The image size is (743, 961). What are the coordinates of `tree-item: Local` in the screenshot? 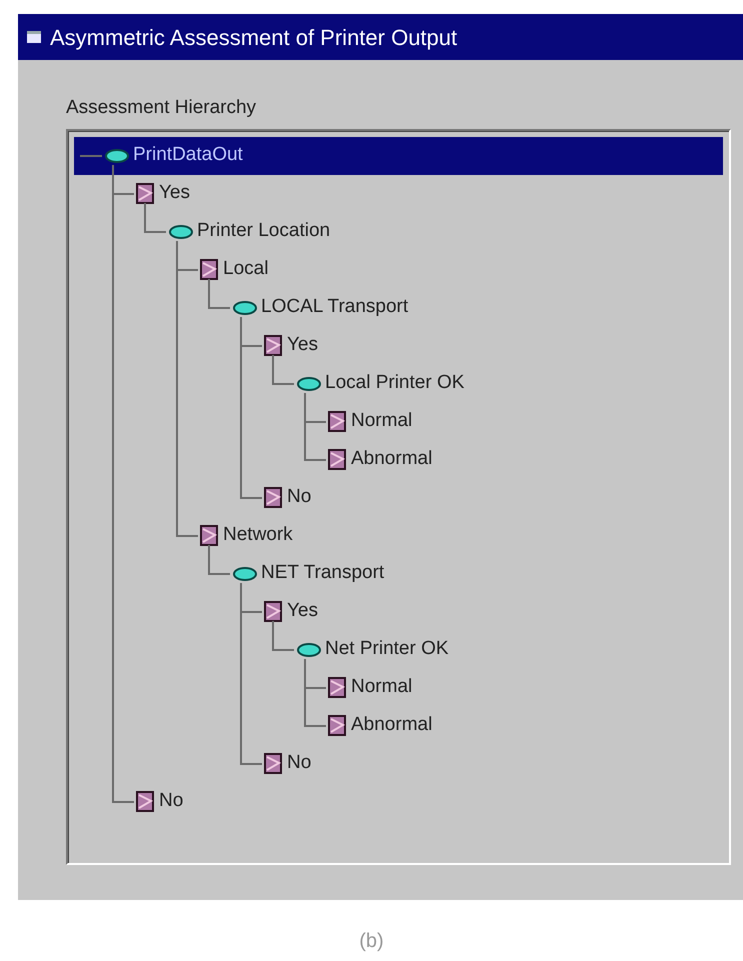 It's located at (461, 269).